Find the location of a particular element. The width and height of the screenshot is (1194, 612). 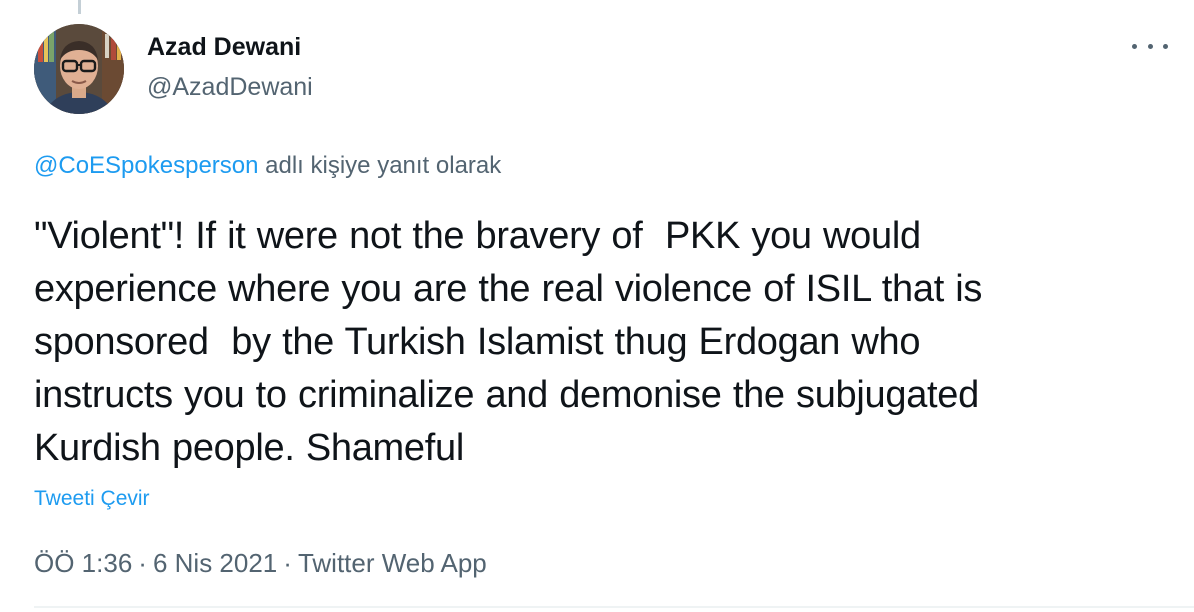

author-display-name: Azad Dewani is located at coordinates (230, 47).